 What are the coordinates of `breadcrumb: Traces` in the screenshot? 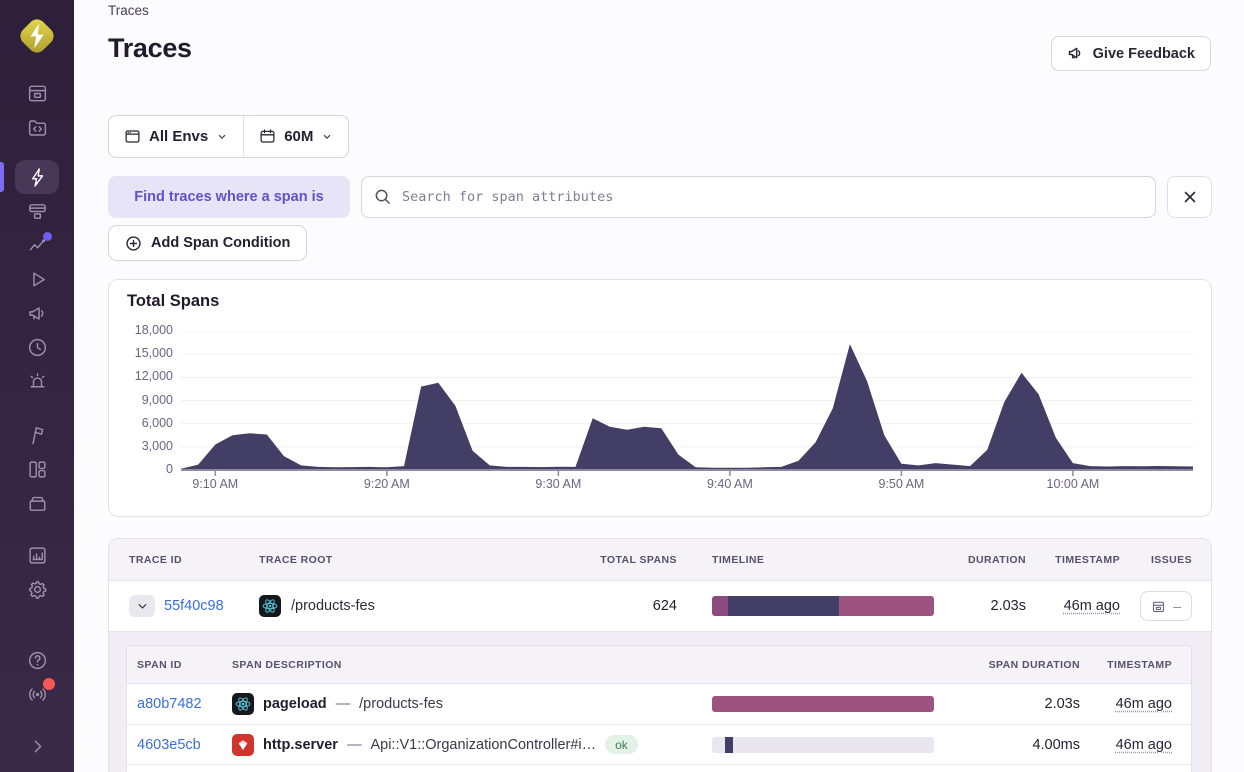 It's located at (128, 10).